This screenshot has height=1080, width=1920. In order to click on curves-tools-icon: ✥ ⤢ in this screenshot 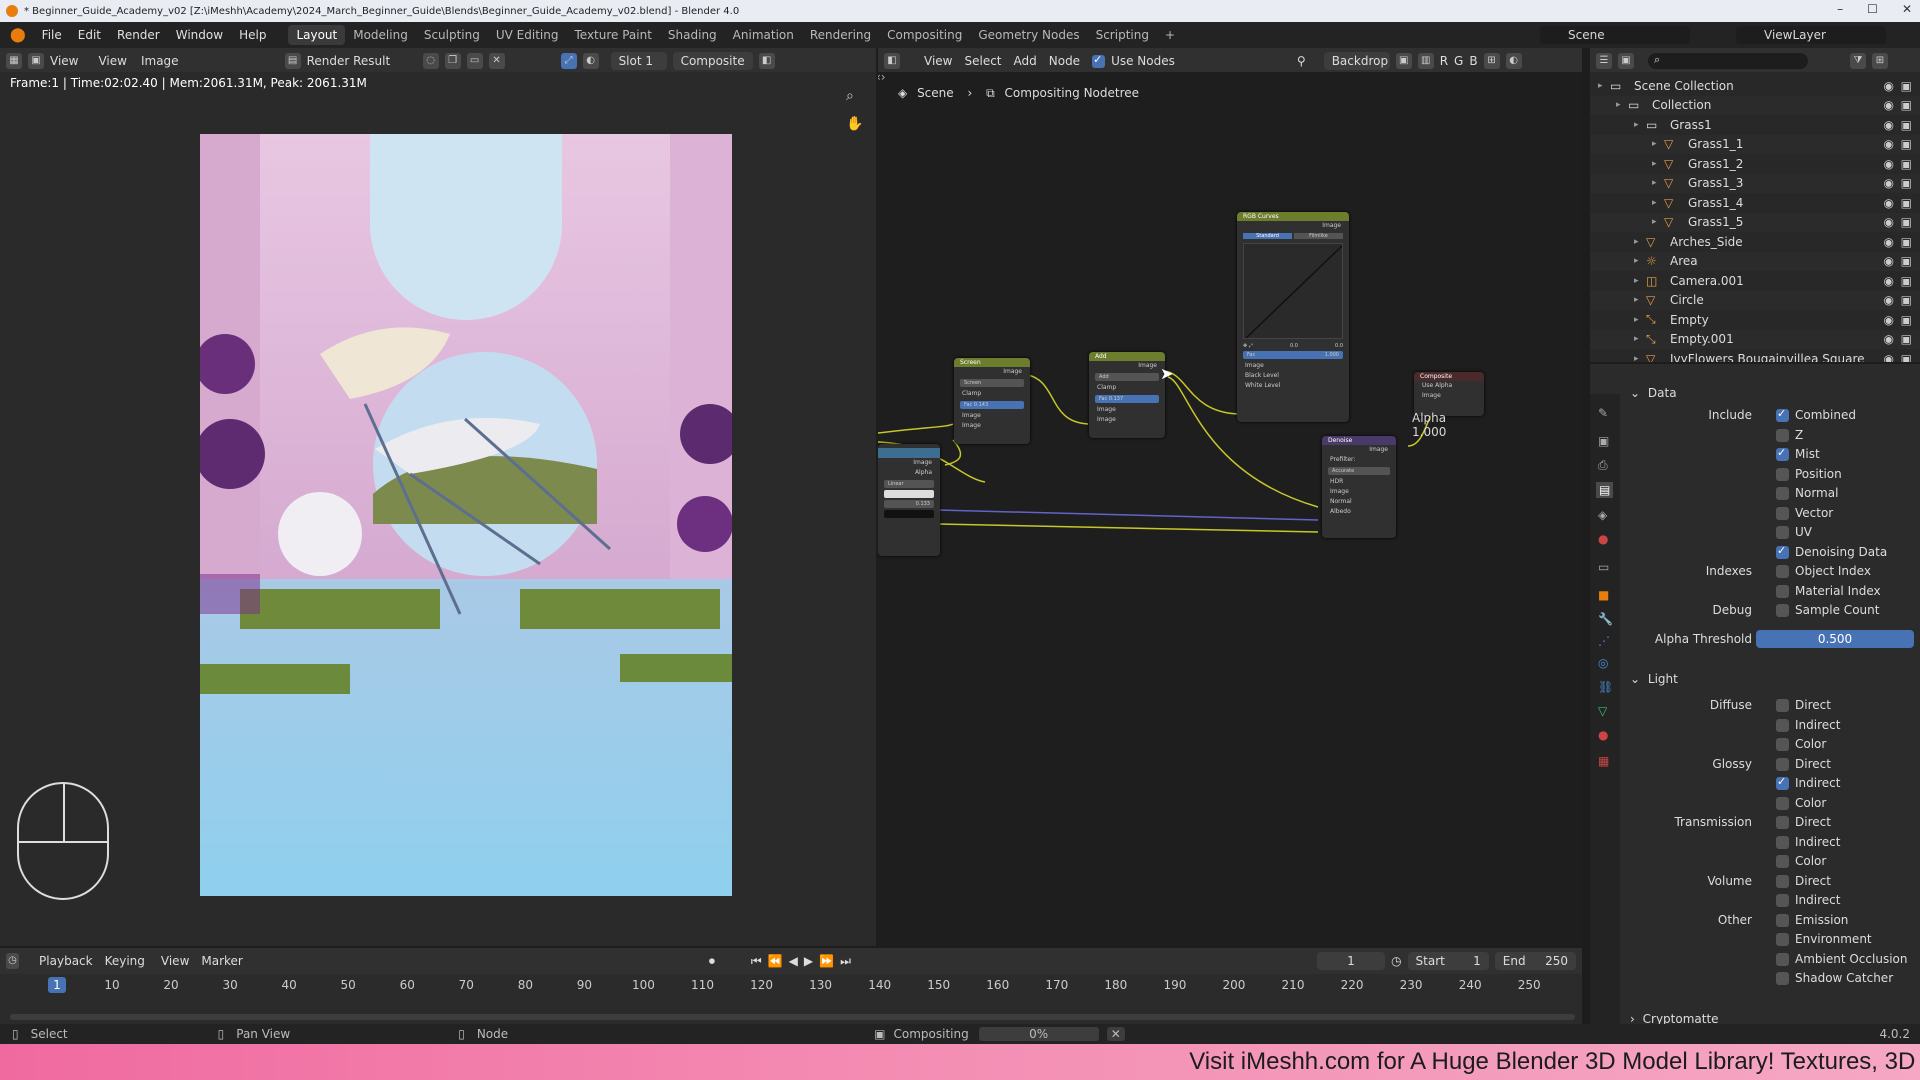, I will do `click(1248, 346)`.